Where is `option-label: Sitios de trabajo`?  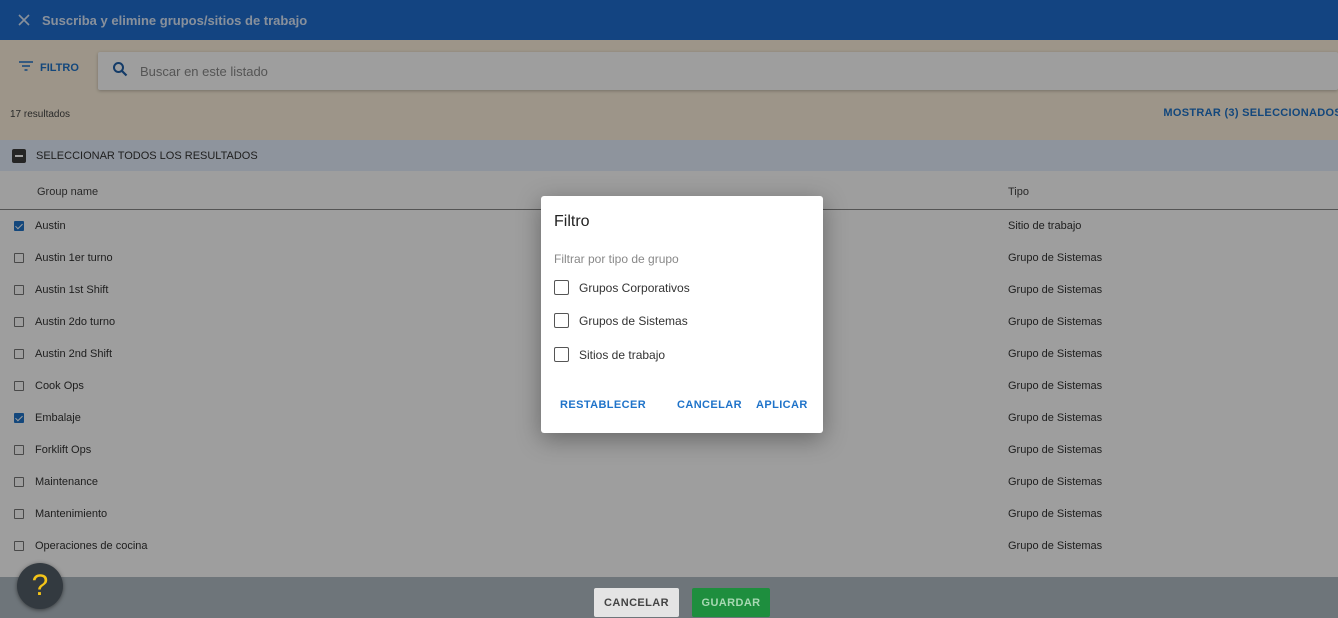
option-label: Sitios de trabajo is located at coordinates (622, 354).